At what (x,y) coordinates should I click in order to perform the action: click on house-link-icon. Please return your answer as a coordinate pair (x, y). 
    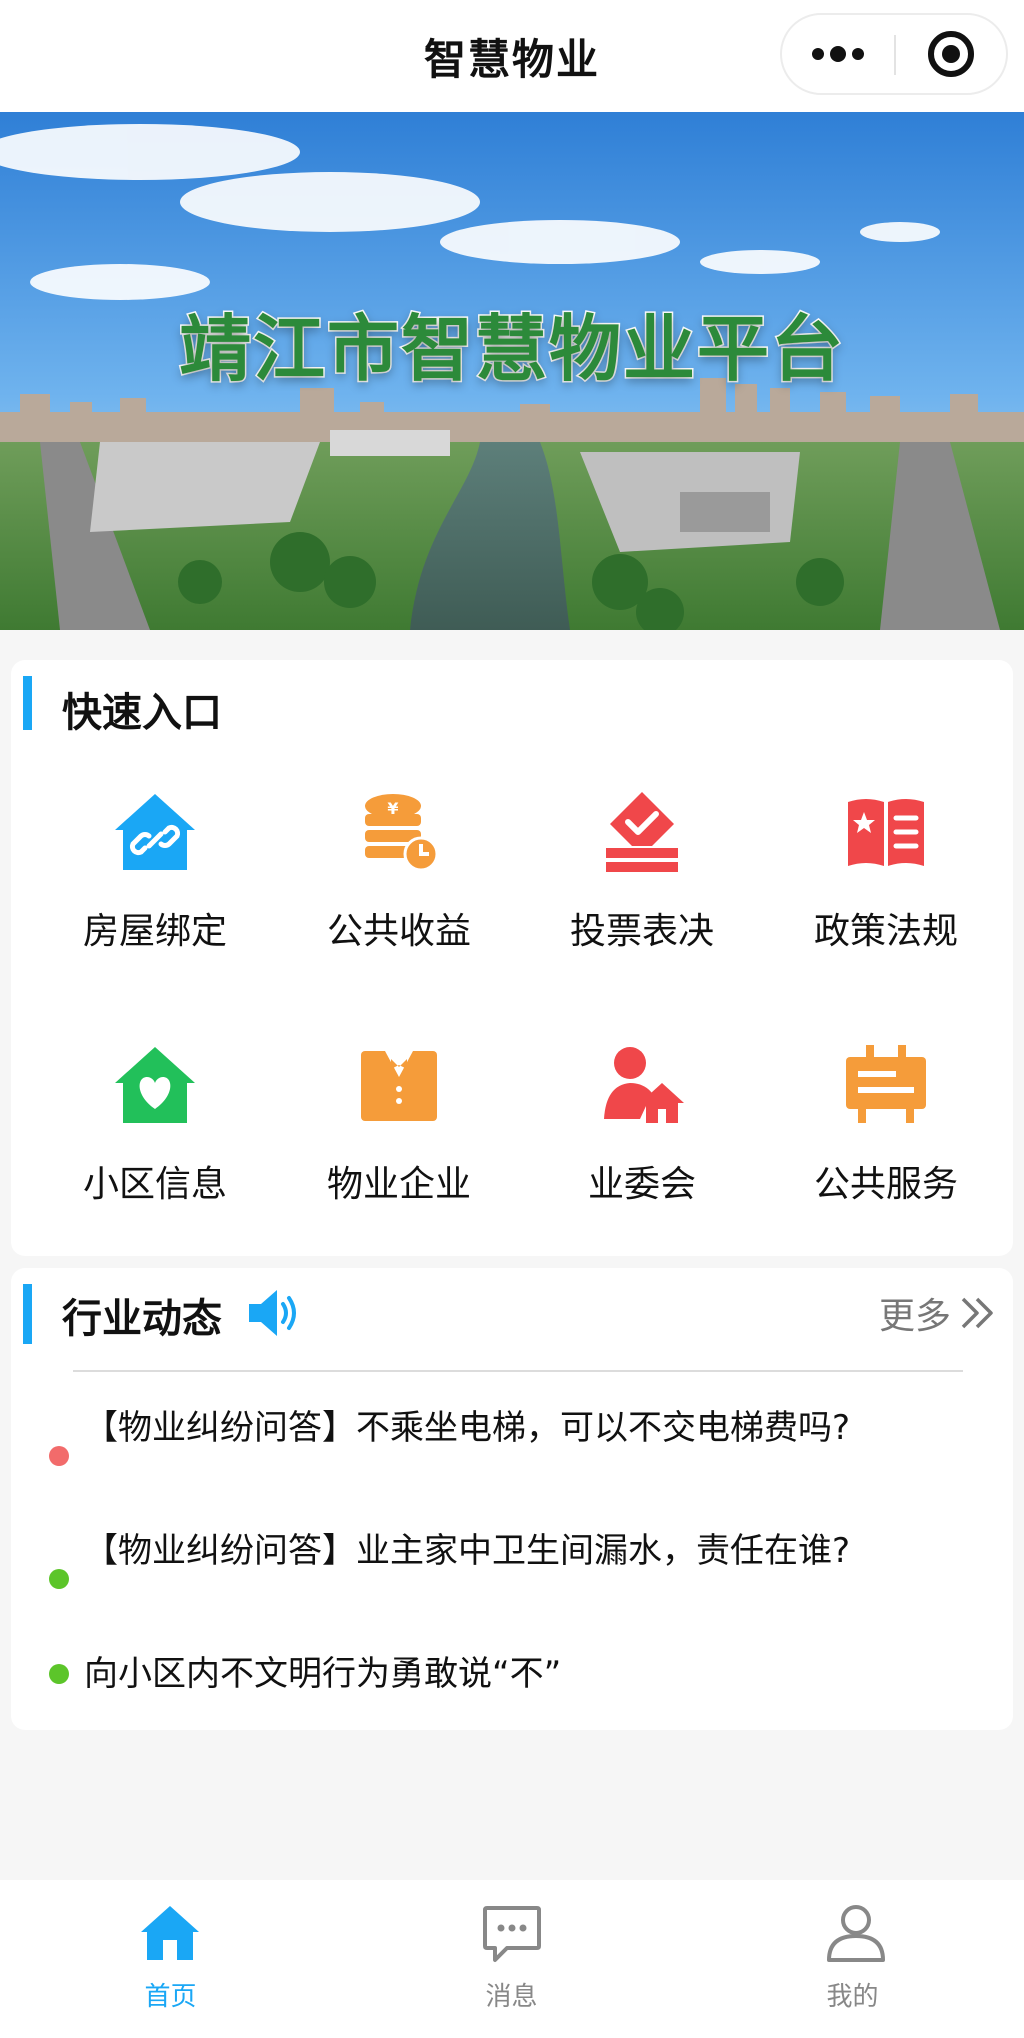
    Looking at the image, I should click on (155, 832).